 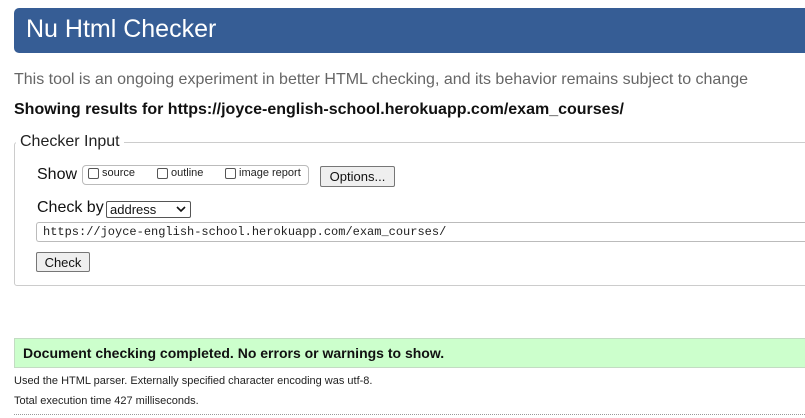 I want to click on image-report-option: image report, so click(x=263, y=173).